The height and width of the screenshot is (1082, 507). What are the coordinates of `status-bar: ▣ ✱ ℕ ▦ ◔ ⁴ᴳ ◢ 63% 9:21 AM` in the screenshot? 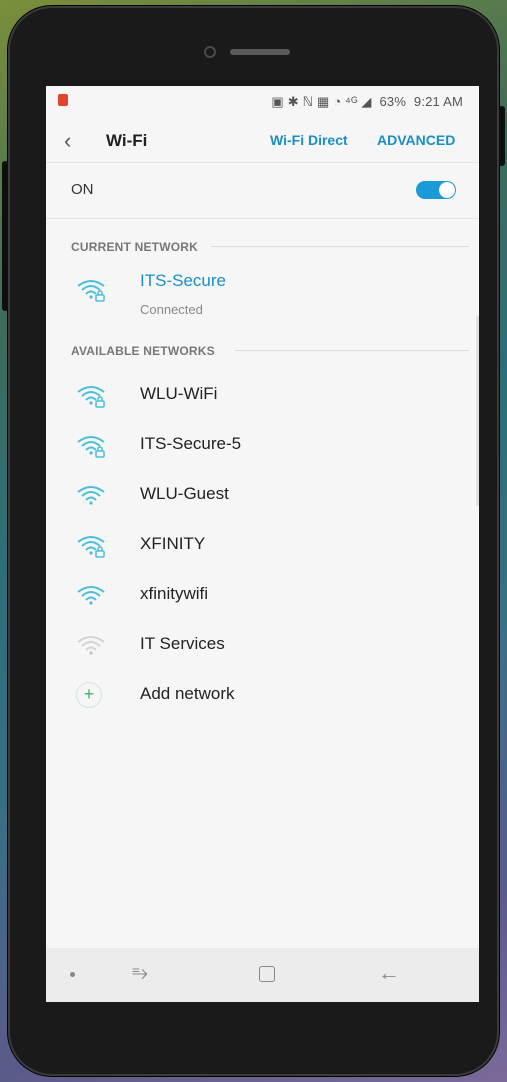 It's located at (262, 102).